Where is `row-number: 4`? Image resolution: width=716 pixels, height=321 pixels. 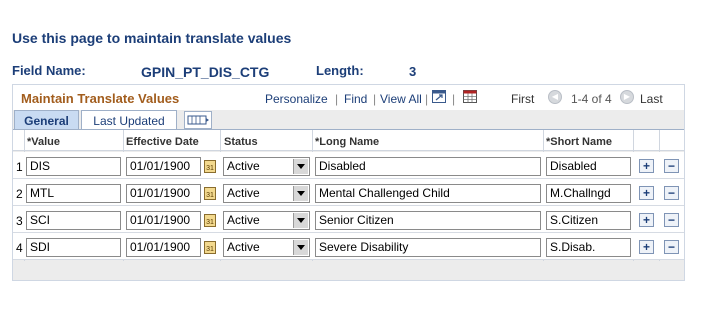 row-number: 4 is located at coordinates (19, 248).